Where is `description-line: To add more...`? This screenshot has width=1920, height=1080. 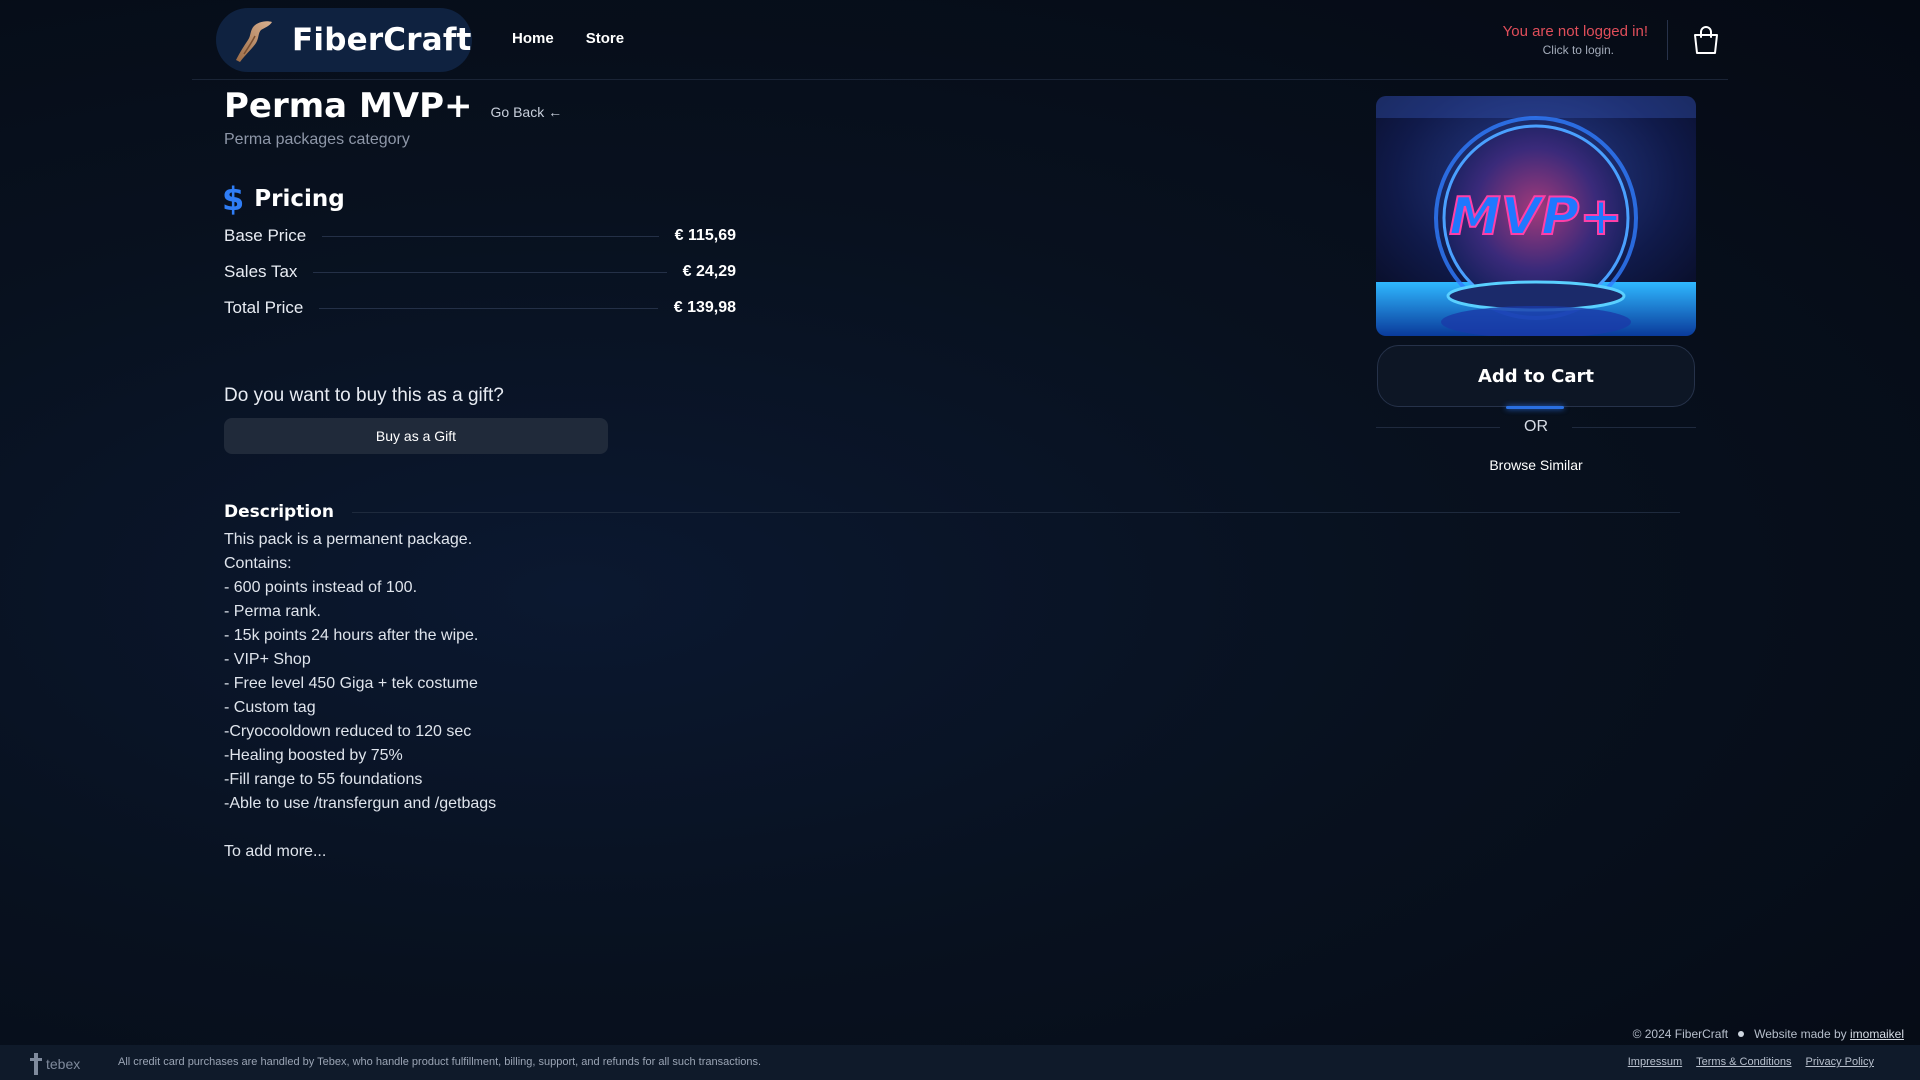 description-line: To add more... is located at coordinates (275, 851).